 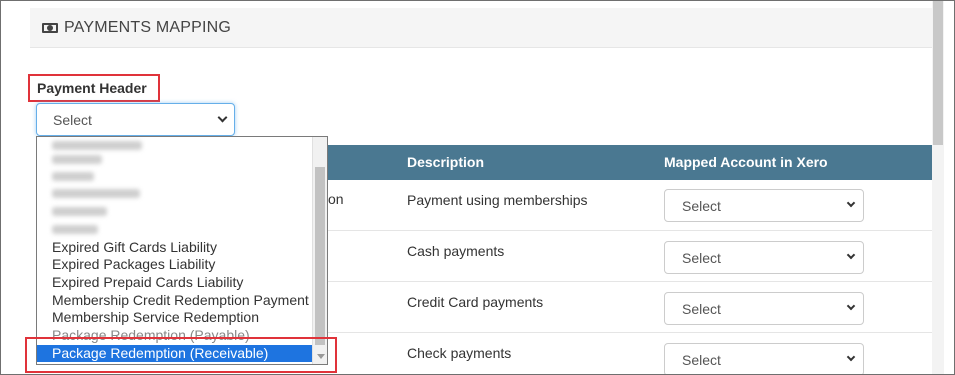 What do you see at coordinates (147, 282) in the screenshot?
I see `dropdown-option: Expired Prepaid Cards Liability` at bounding box center [147, 282].